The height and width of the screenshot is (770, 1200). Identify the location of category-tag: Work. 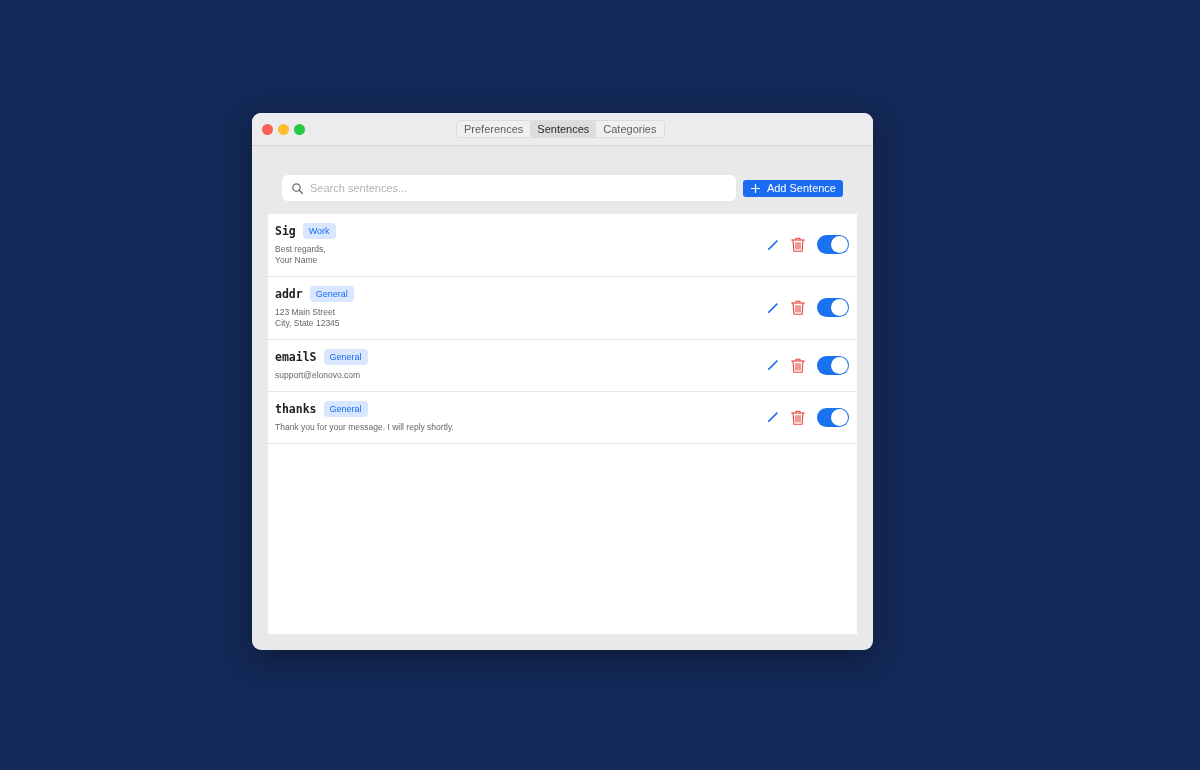
(319, 231).